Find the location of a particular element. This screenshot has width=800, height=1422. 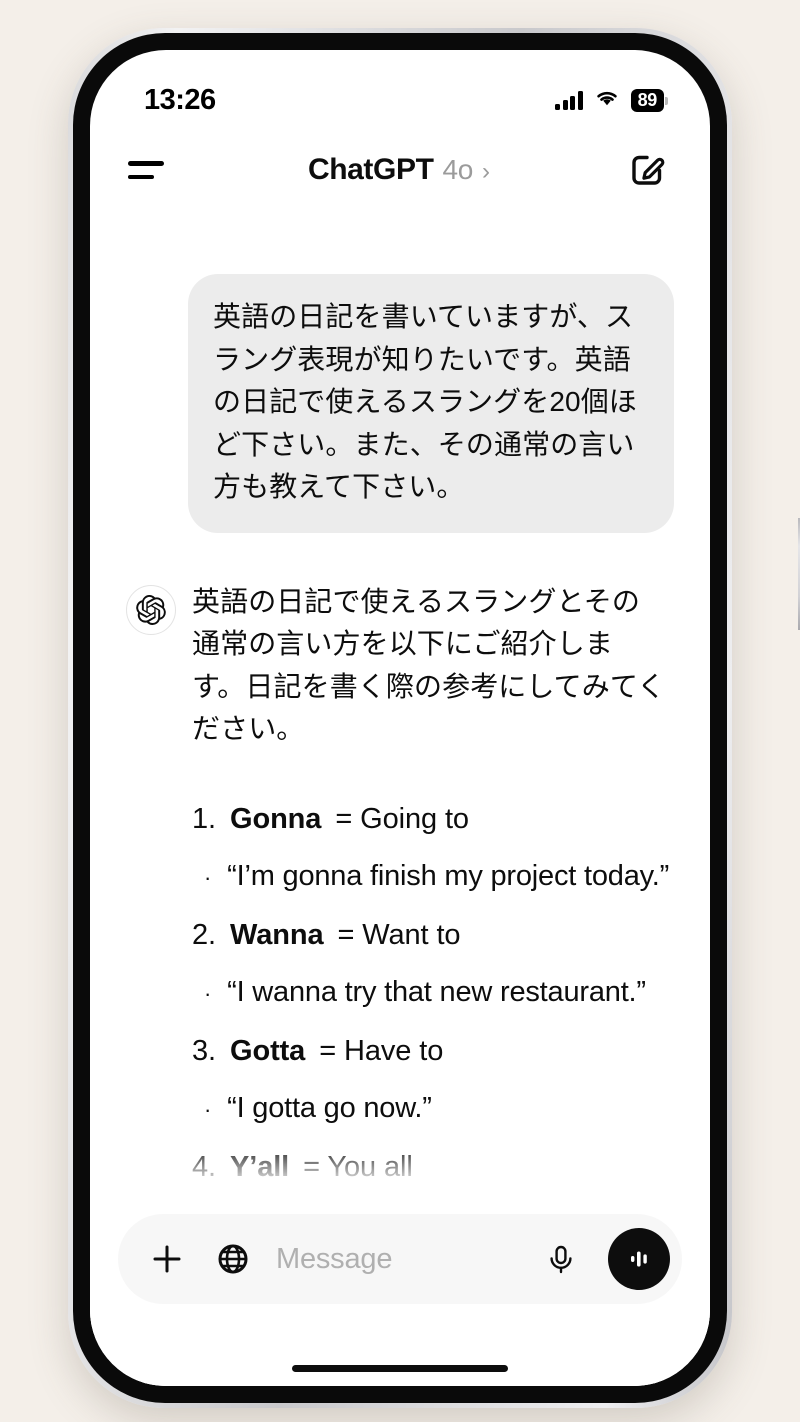

list-number: 1. is located at coordinates (204, 818).